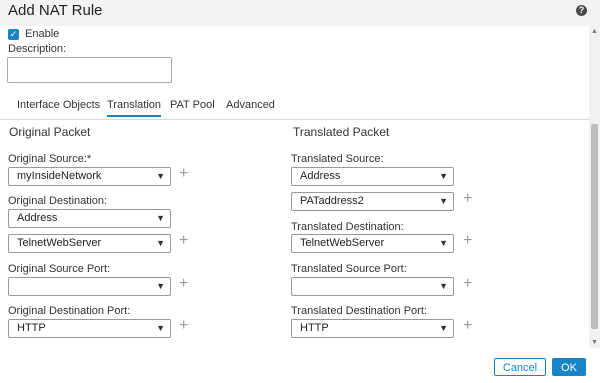 The height and width of the screenshot is (383, 600). What do you see at coordinates (58, 201) in the screenshot?
I see `original-destination-label: Original Destination:` at bounding box center [58, 201].